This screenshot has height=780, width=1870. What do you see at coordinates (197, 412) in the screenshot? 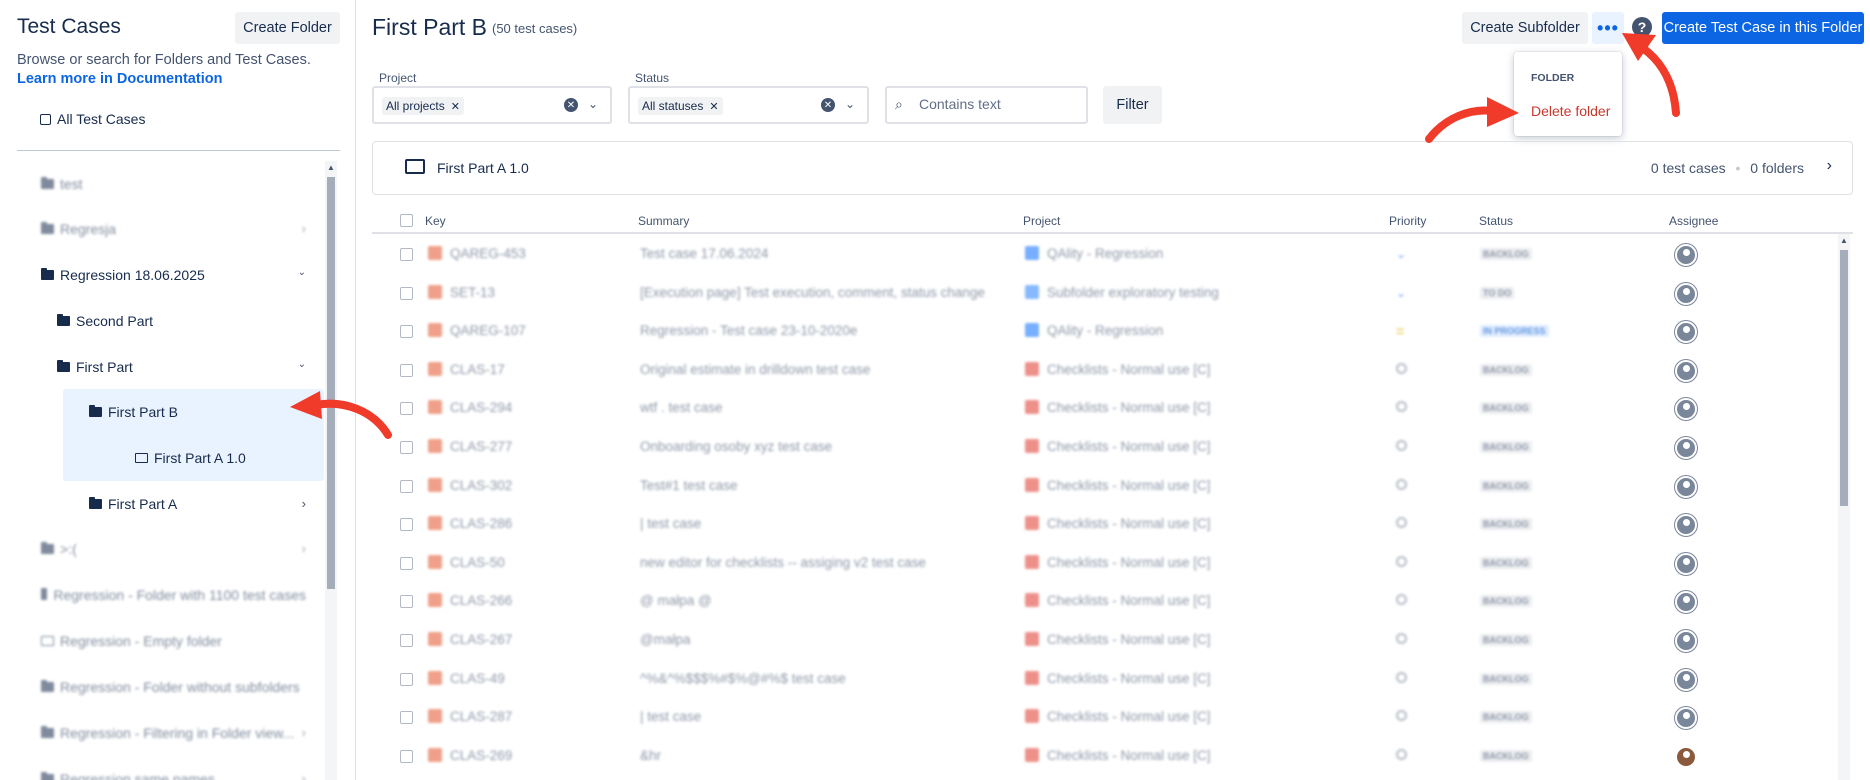
I see `tree-item-first-part-b: First Part B` at bounding box center [197, 412].